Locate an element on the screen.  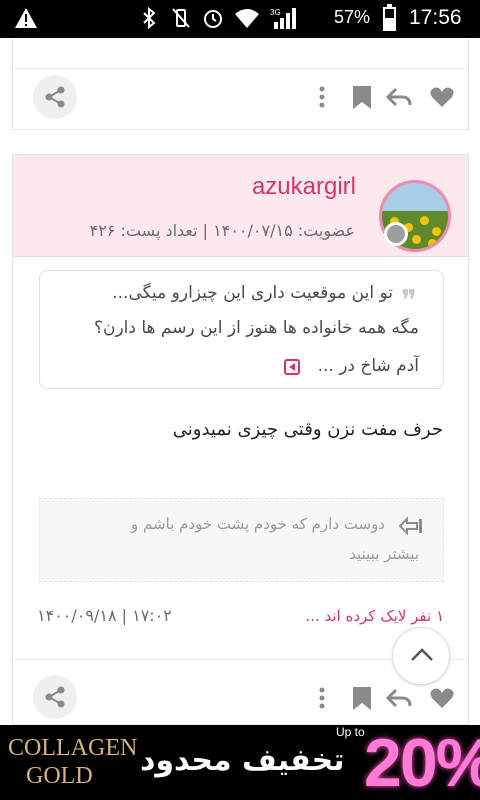
warning-icon is located at coordinates (26, 18).